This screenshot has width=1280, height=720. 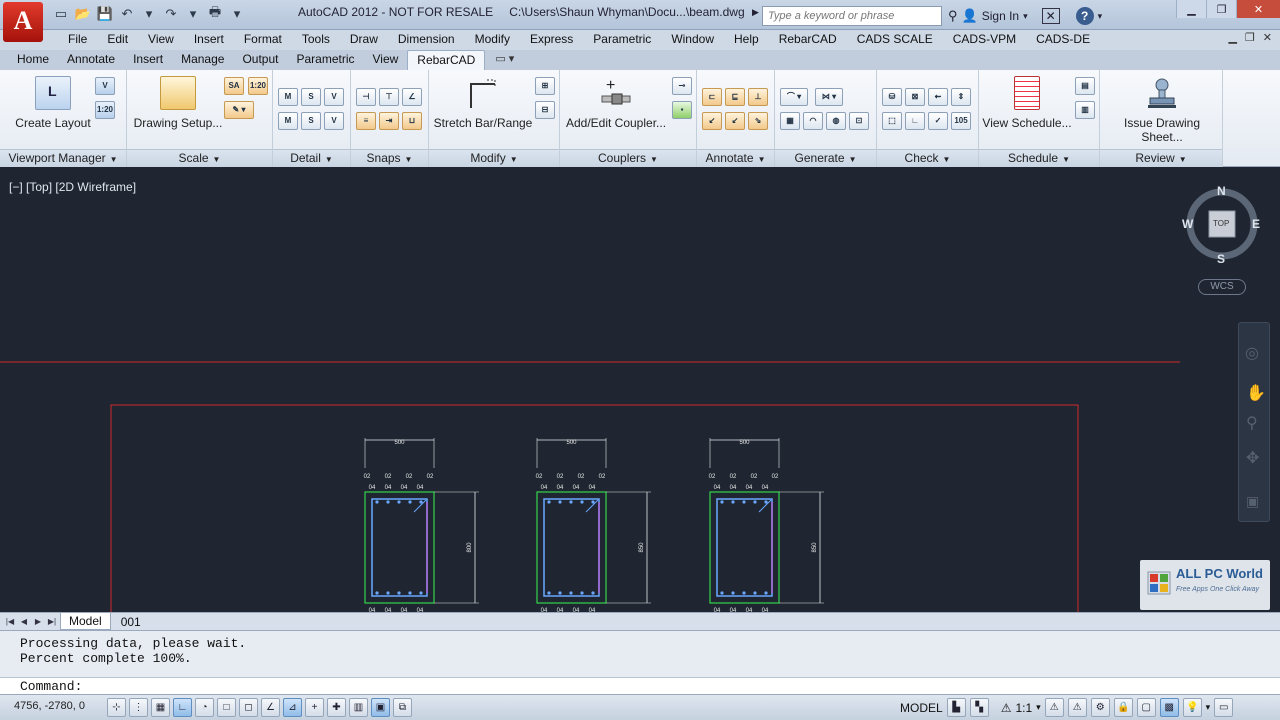 What do you see at coordinates (389, 158) in the screenshot?
I see `panel-footer-snaps: Snaps ▼` at bounding box center [389, 158].